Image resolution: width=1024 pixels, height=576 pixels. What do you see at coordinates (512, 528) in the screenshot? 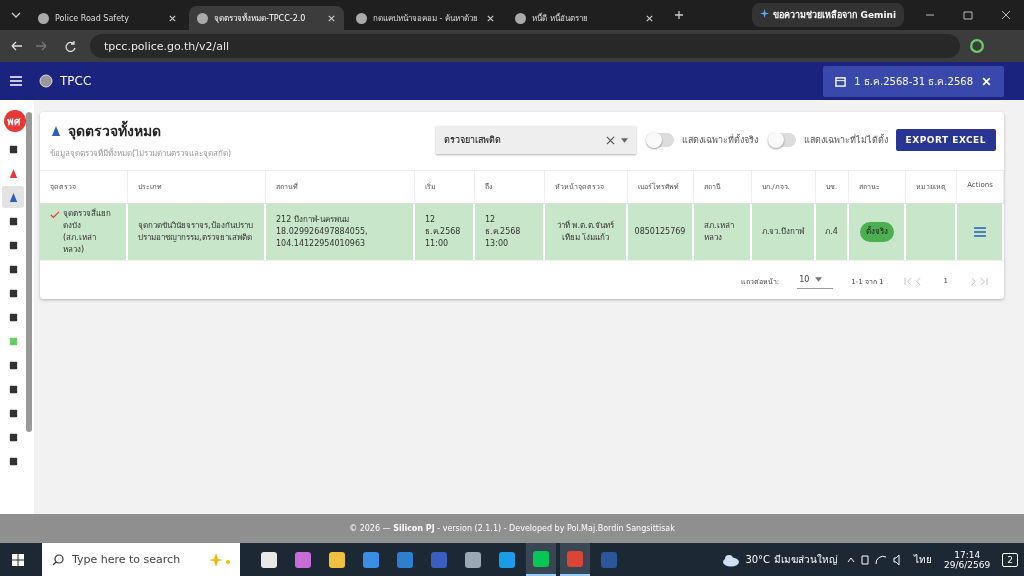
I see `footer-text: © 2026 — Silicon PJ - version (2.1.1) - Developed by Pol.Maj.Bordin Sangsittisak` at bounding box center [512, 528].